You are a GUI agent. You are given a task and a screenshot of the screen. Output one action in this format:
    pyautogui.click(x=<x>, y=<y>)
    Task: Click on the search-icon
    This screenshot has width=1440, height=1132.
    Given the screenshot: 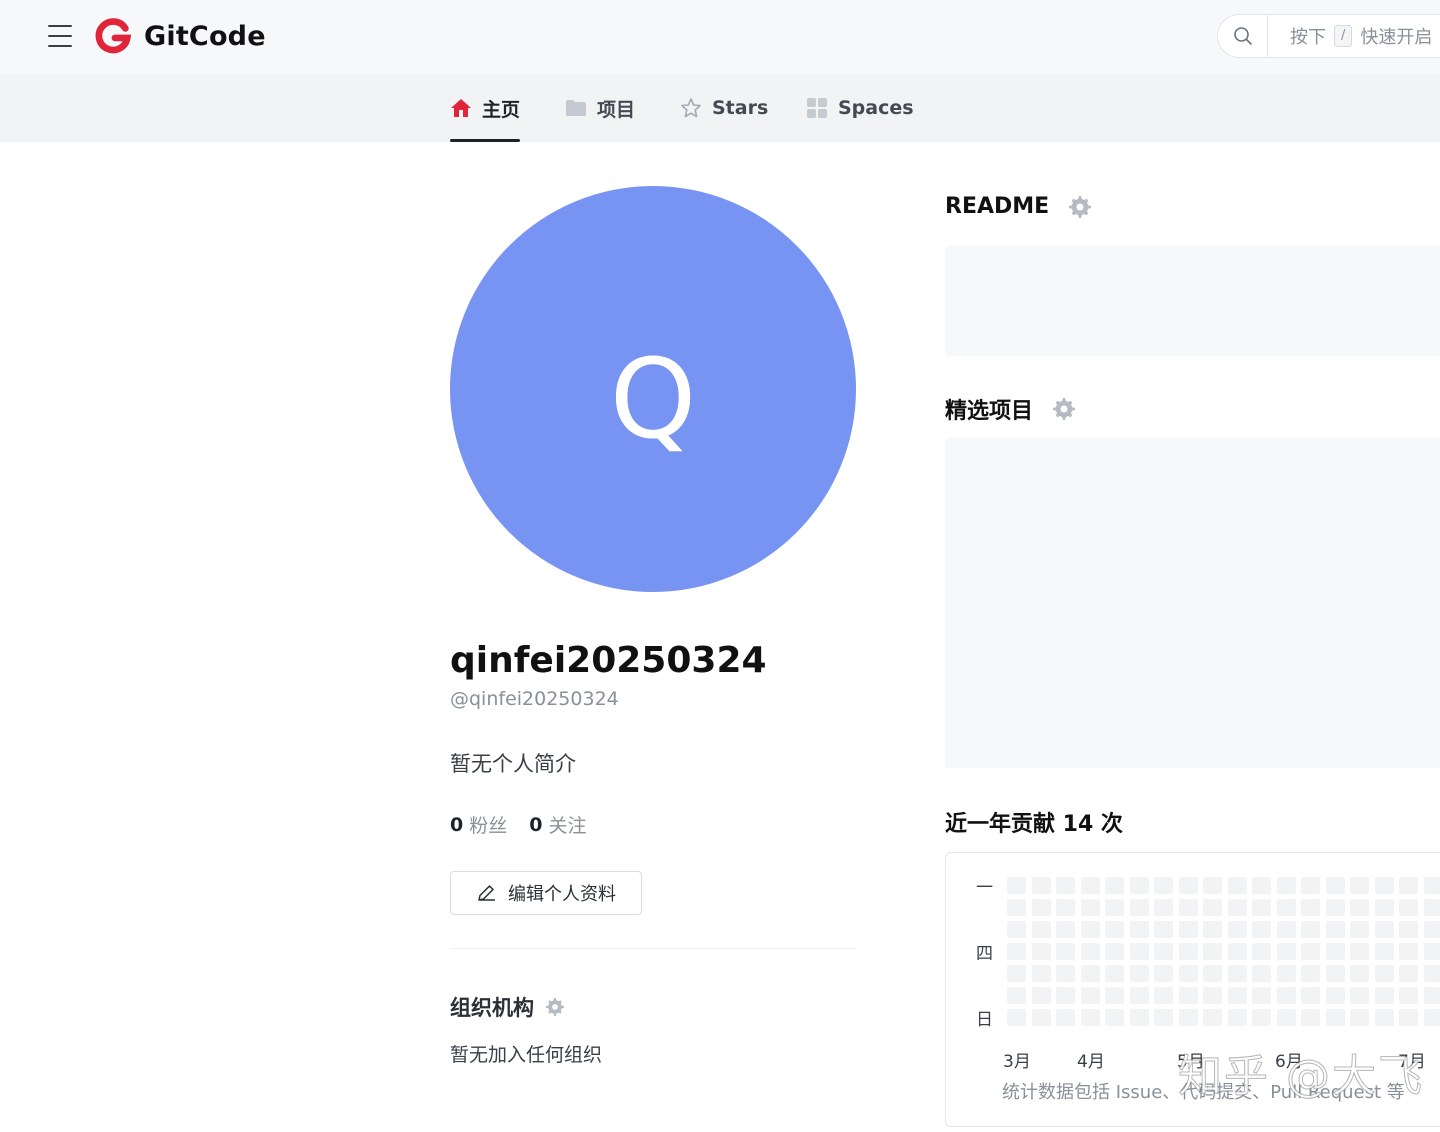 What is the action you would take?
    pyautogui.click(x=1243, y=36)
    